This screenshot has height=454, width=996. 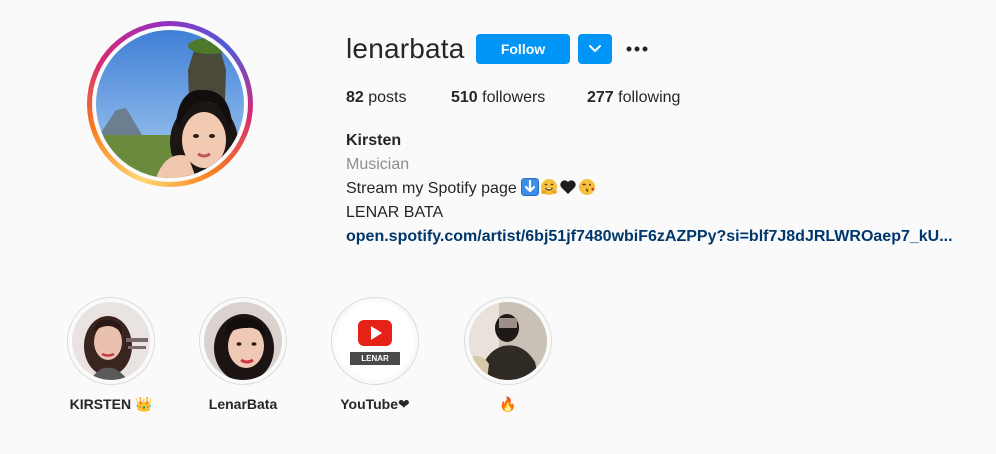 I want to click on highlight-cover-fire, so click(x=508, y=341).